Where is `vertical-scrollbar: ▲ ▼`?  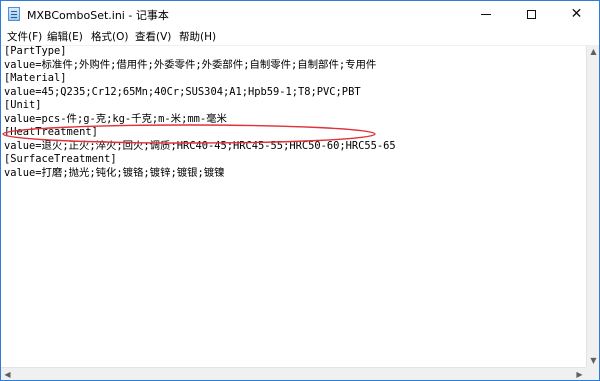
vertical-scrollbar: ▲ ▼ is located at coordinates (592, 206).